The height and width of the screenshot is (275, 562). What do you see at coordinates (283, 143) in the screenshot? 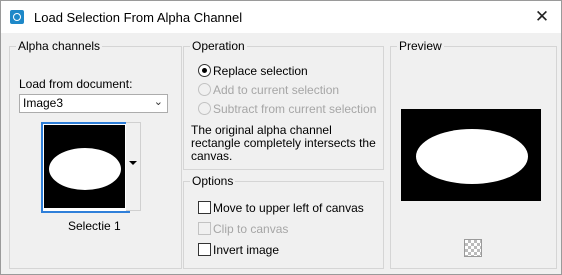
I see `intersect-message-line2: rectangle completely intersects the` at bounding box center [283, 143].